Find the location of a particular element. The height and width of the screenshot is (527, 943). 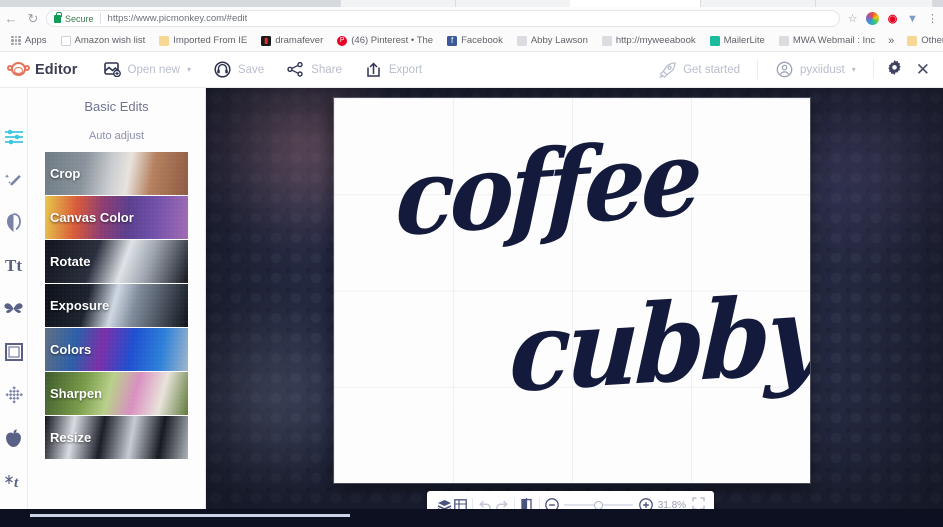

bookmark-label: (46) Pinterest • The is located at coordinates (392, 40).